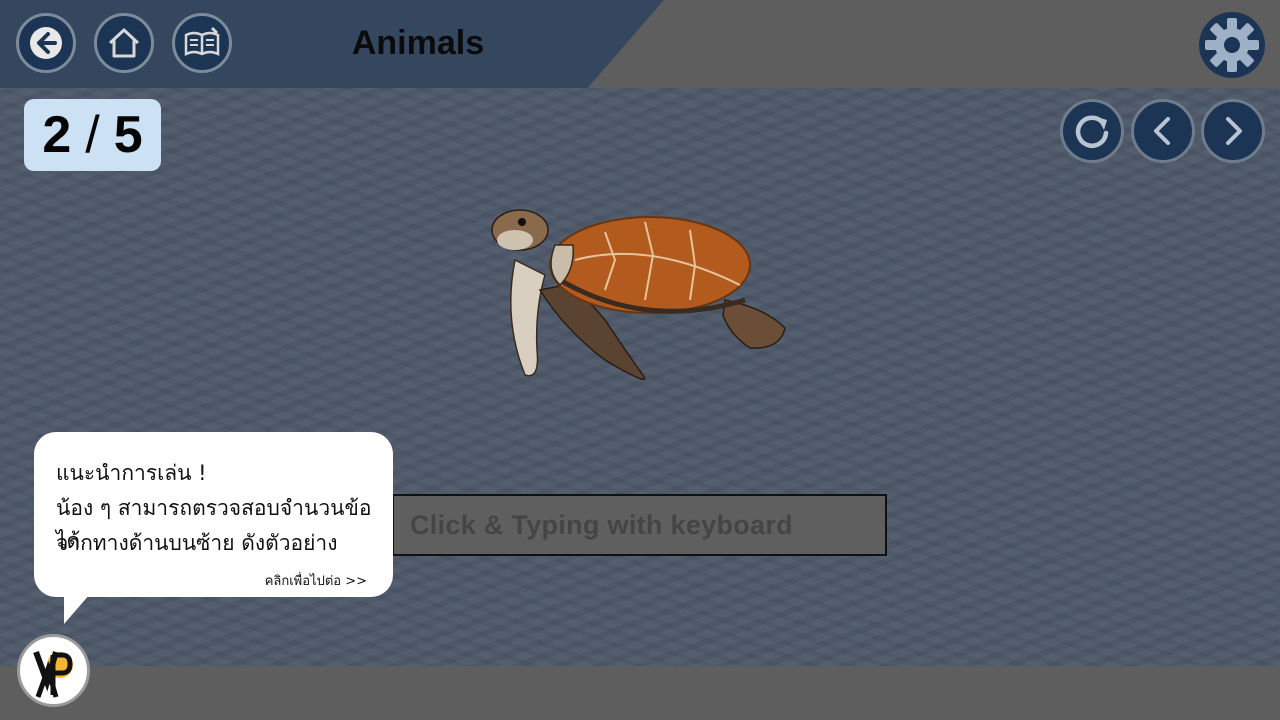  I want to click on home-button, so click(124, 43).